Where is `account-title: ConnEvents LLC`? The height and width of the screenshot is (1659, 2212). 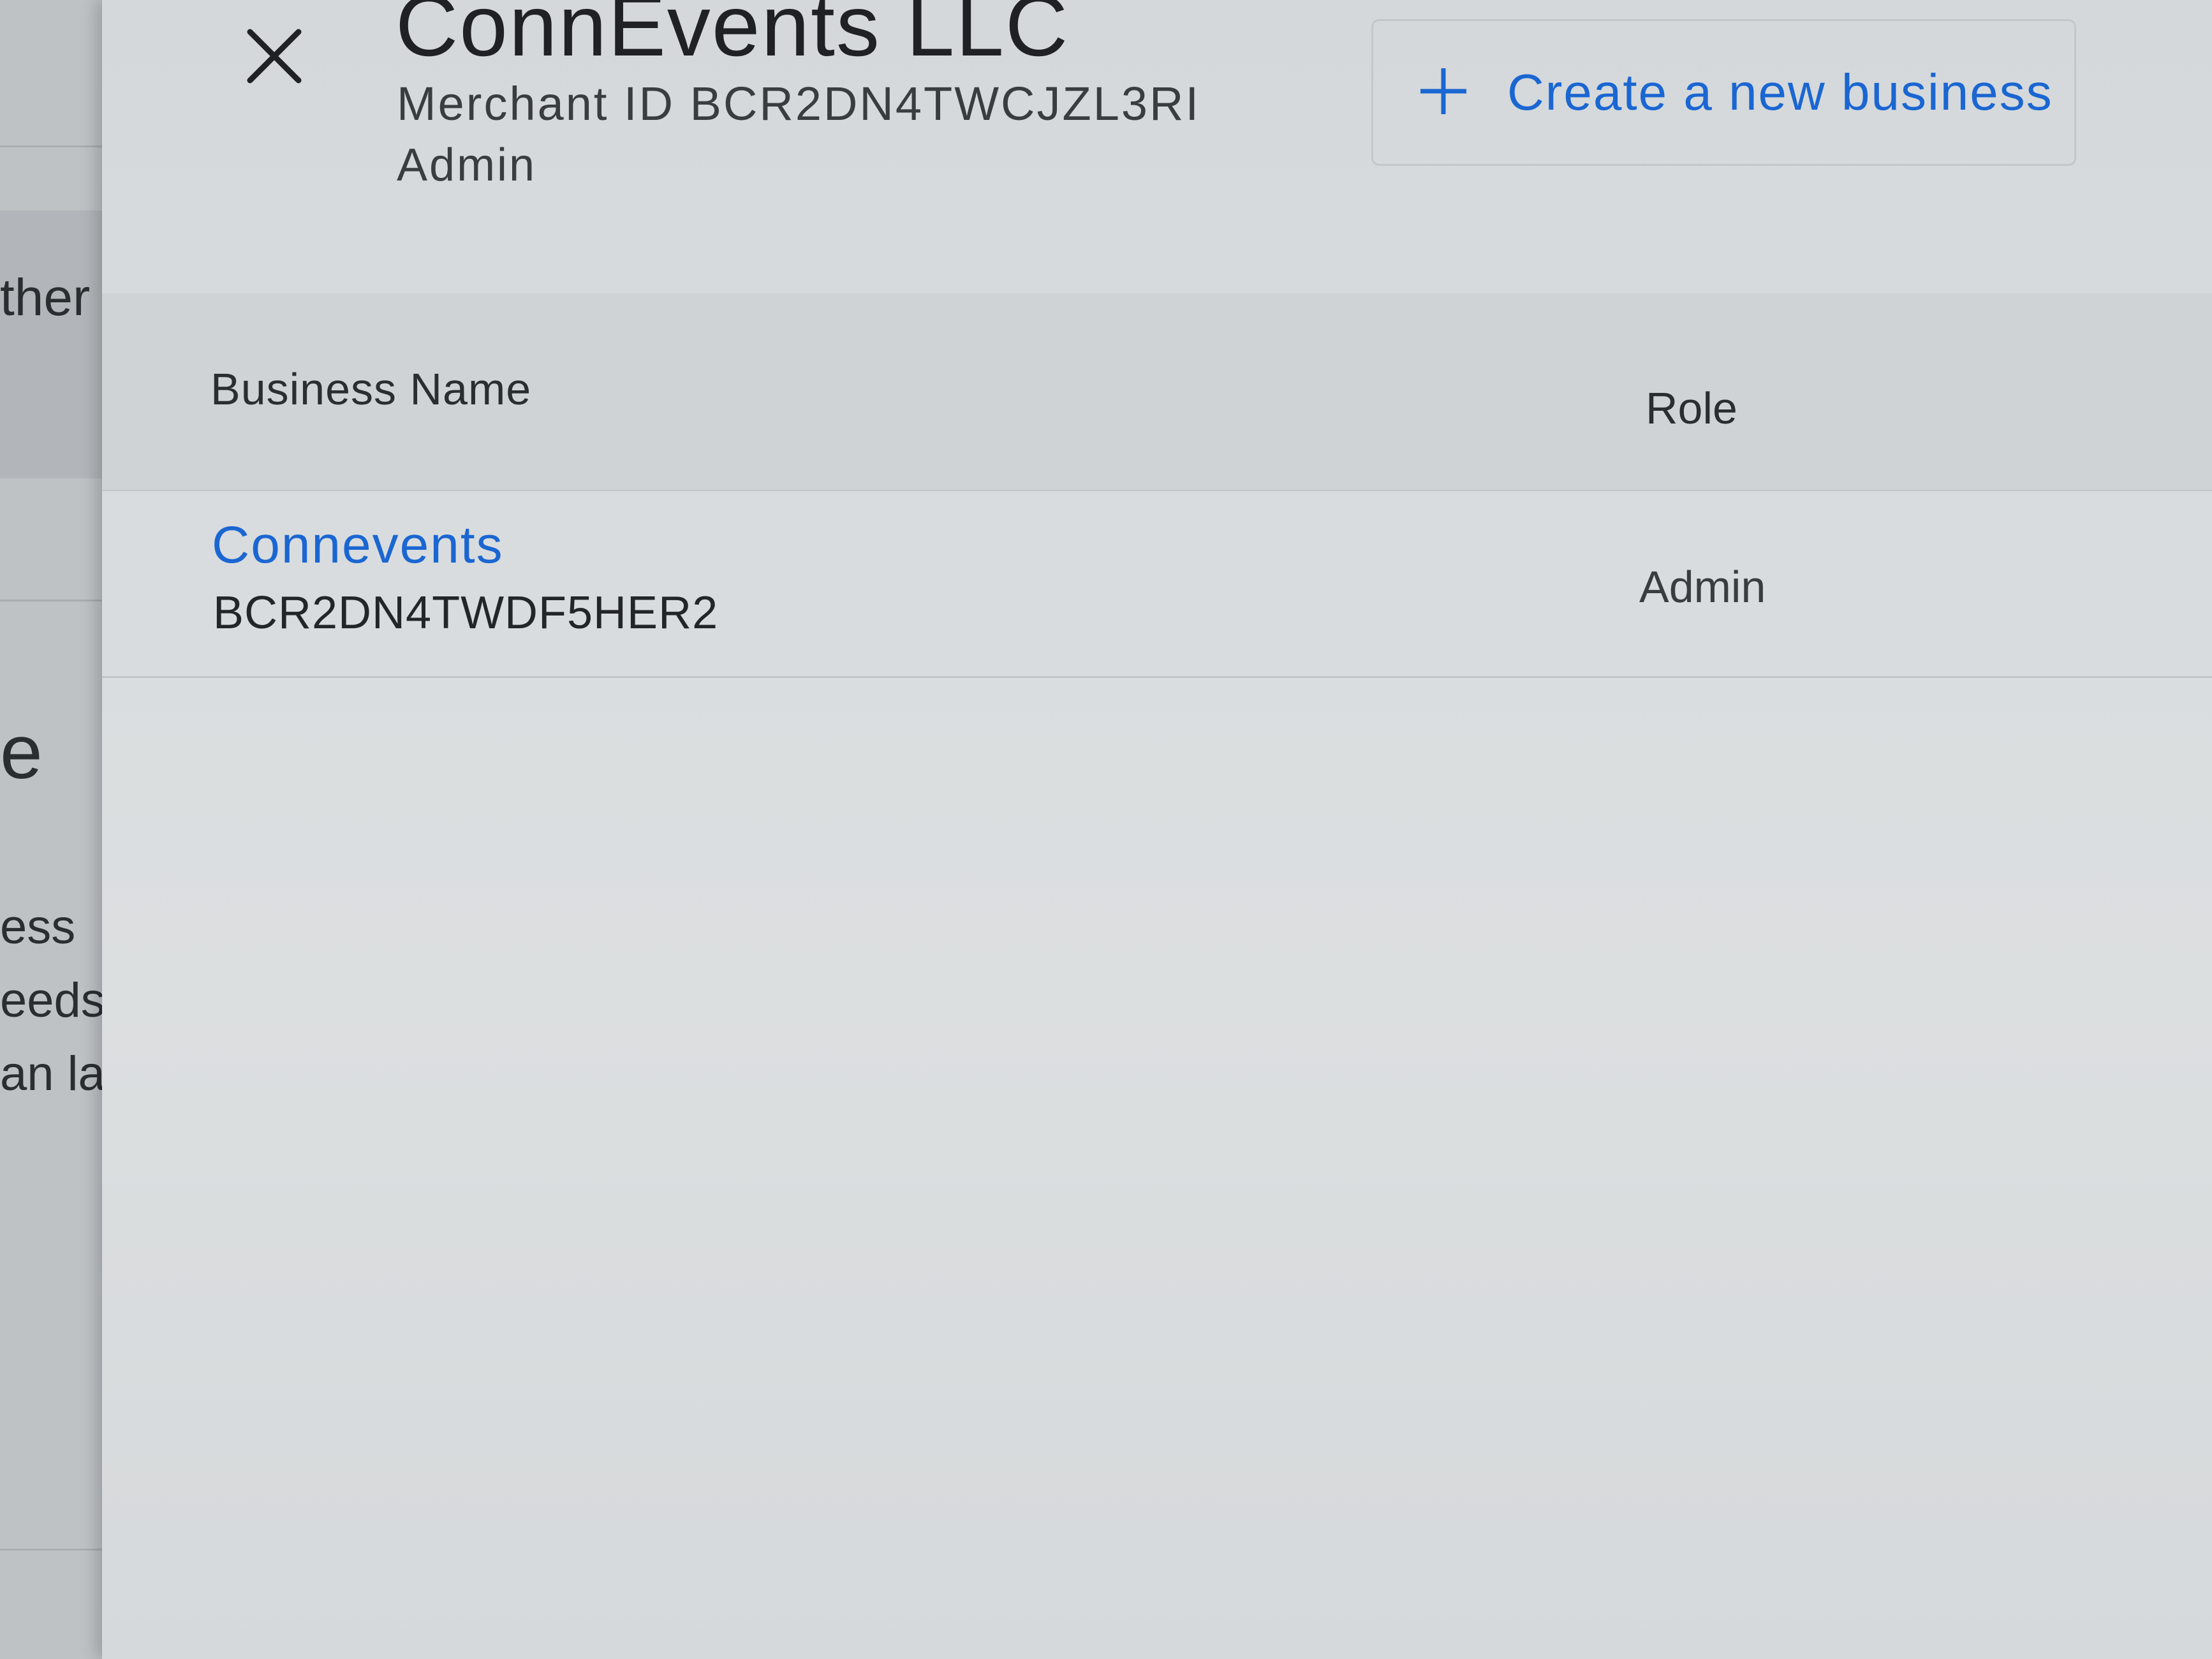 account-title: ConnEvents LLC is located at coordinates (733, 37).